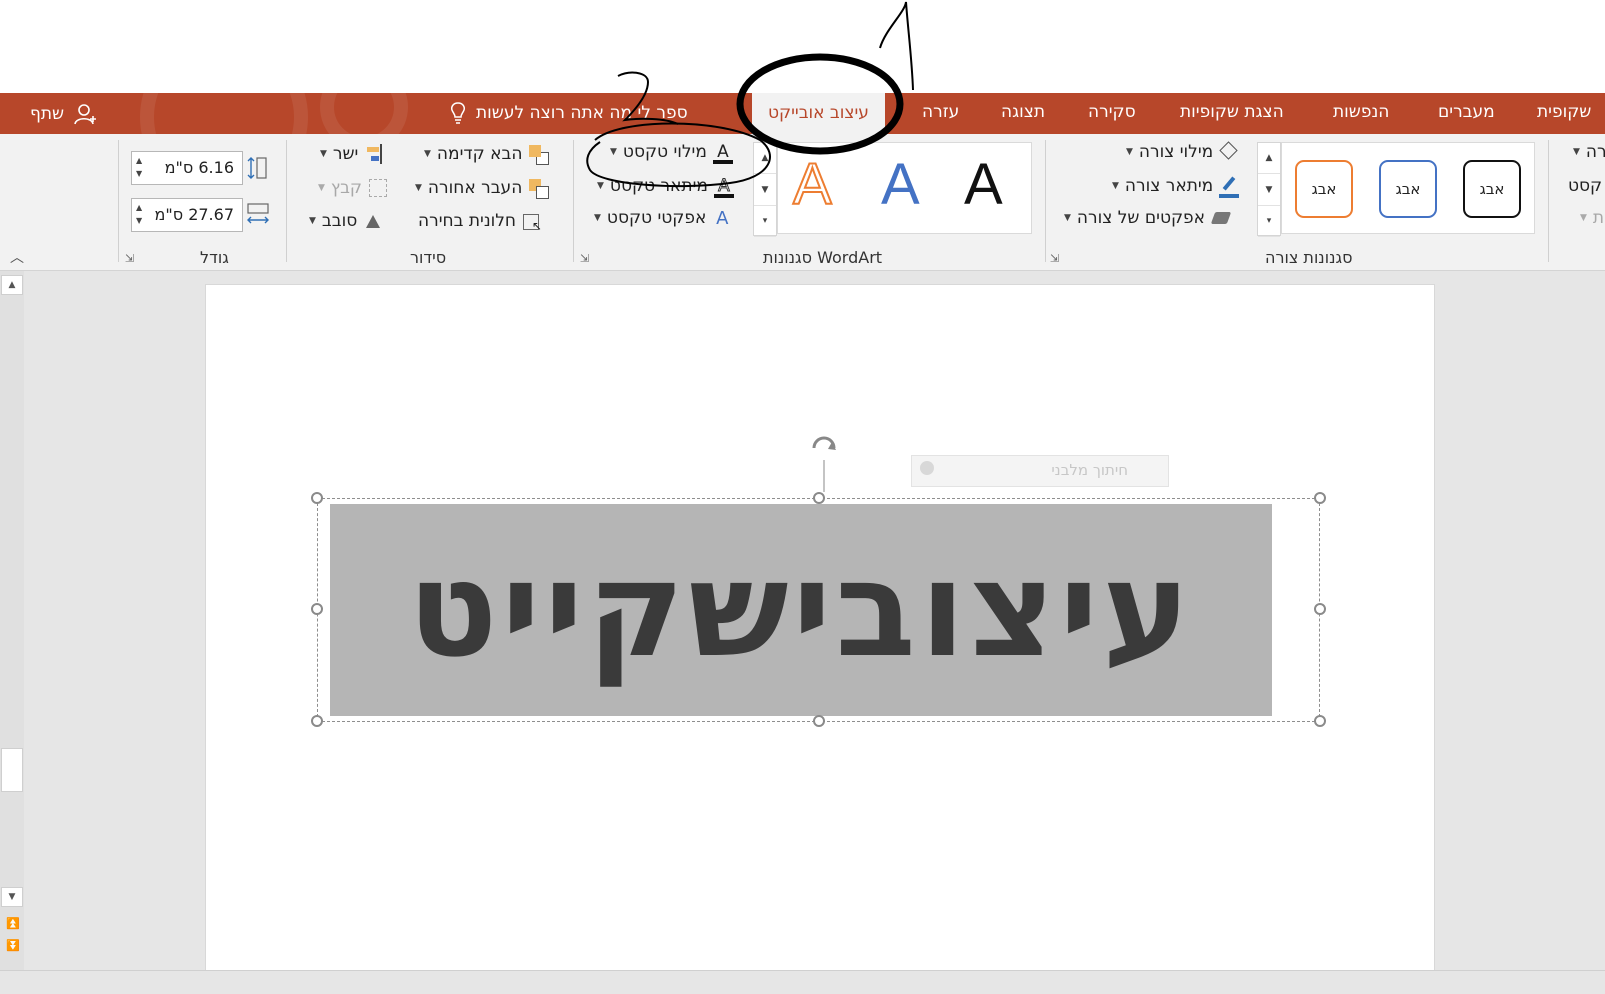 This screenshot has width=1605, height=994. What do you see at coordinates (258, 213) in the screenshot?
I see `width-icon` at bounding box center [258, 213].